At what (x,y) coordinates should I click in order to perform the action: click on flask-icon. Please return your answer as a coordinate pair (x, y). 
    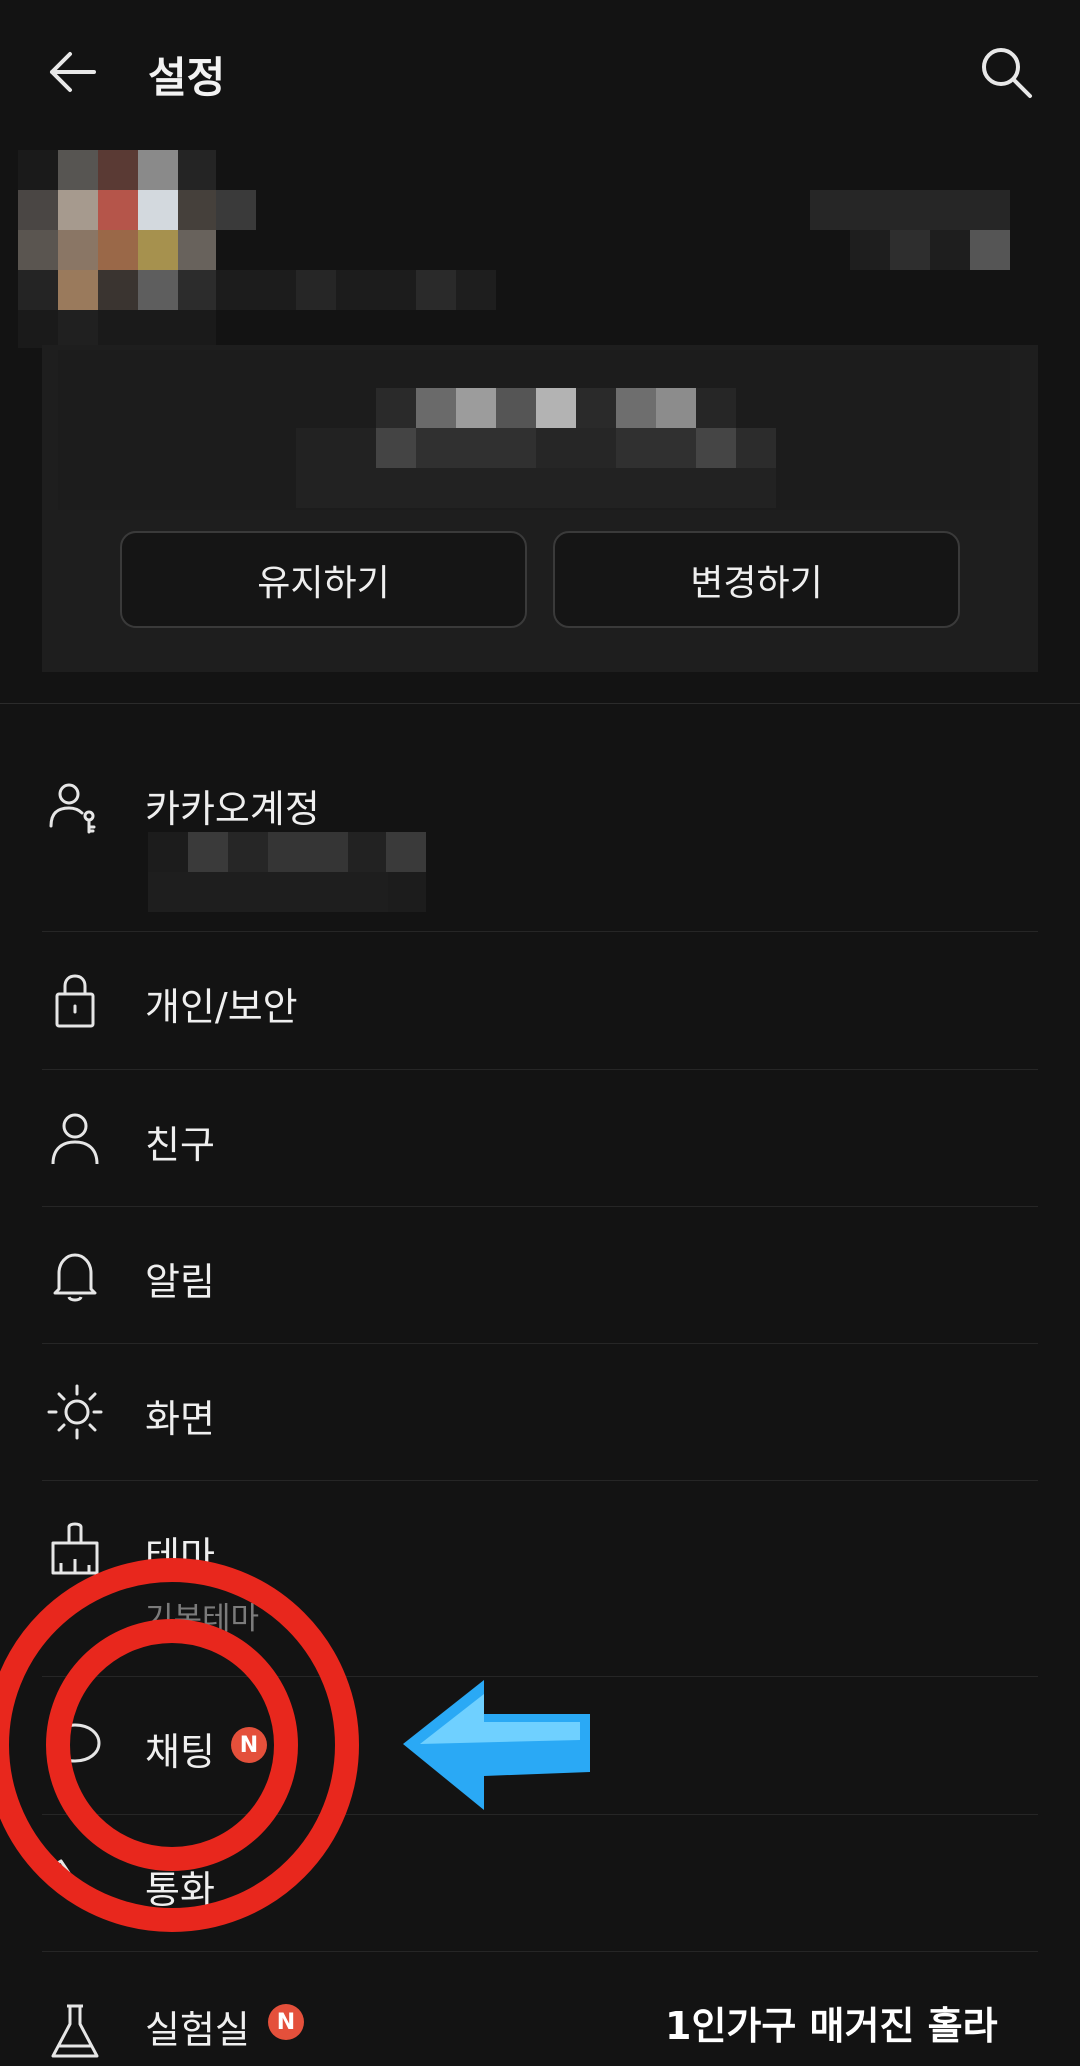
    Looking at the image, I should click on (75, 2032).